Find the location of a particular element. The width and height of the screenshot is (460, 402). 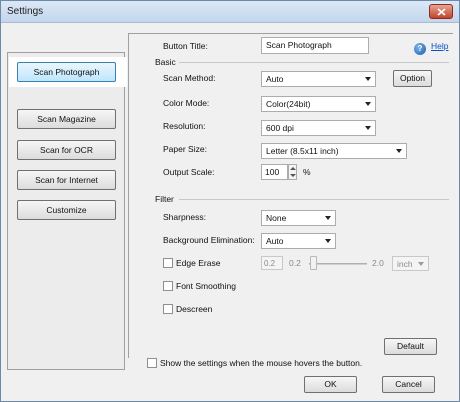

edge-erase-max-label: 2.0 is located at coordinates (378, 263).